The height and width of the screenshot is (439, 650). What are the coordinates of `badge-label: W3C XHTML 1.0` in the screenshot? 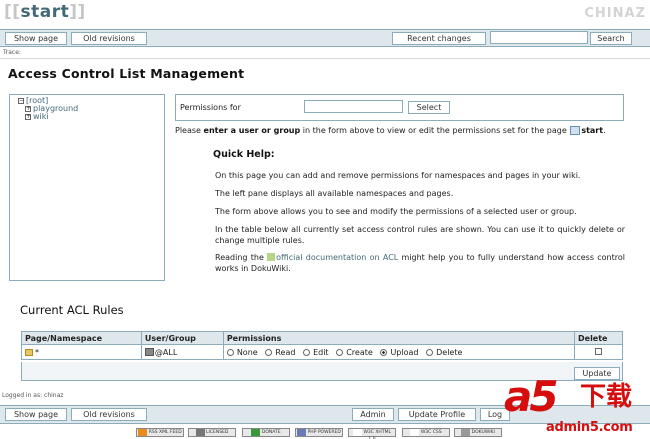 It's located at (377, 434).